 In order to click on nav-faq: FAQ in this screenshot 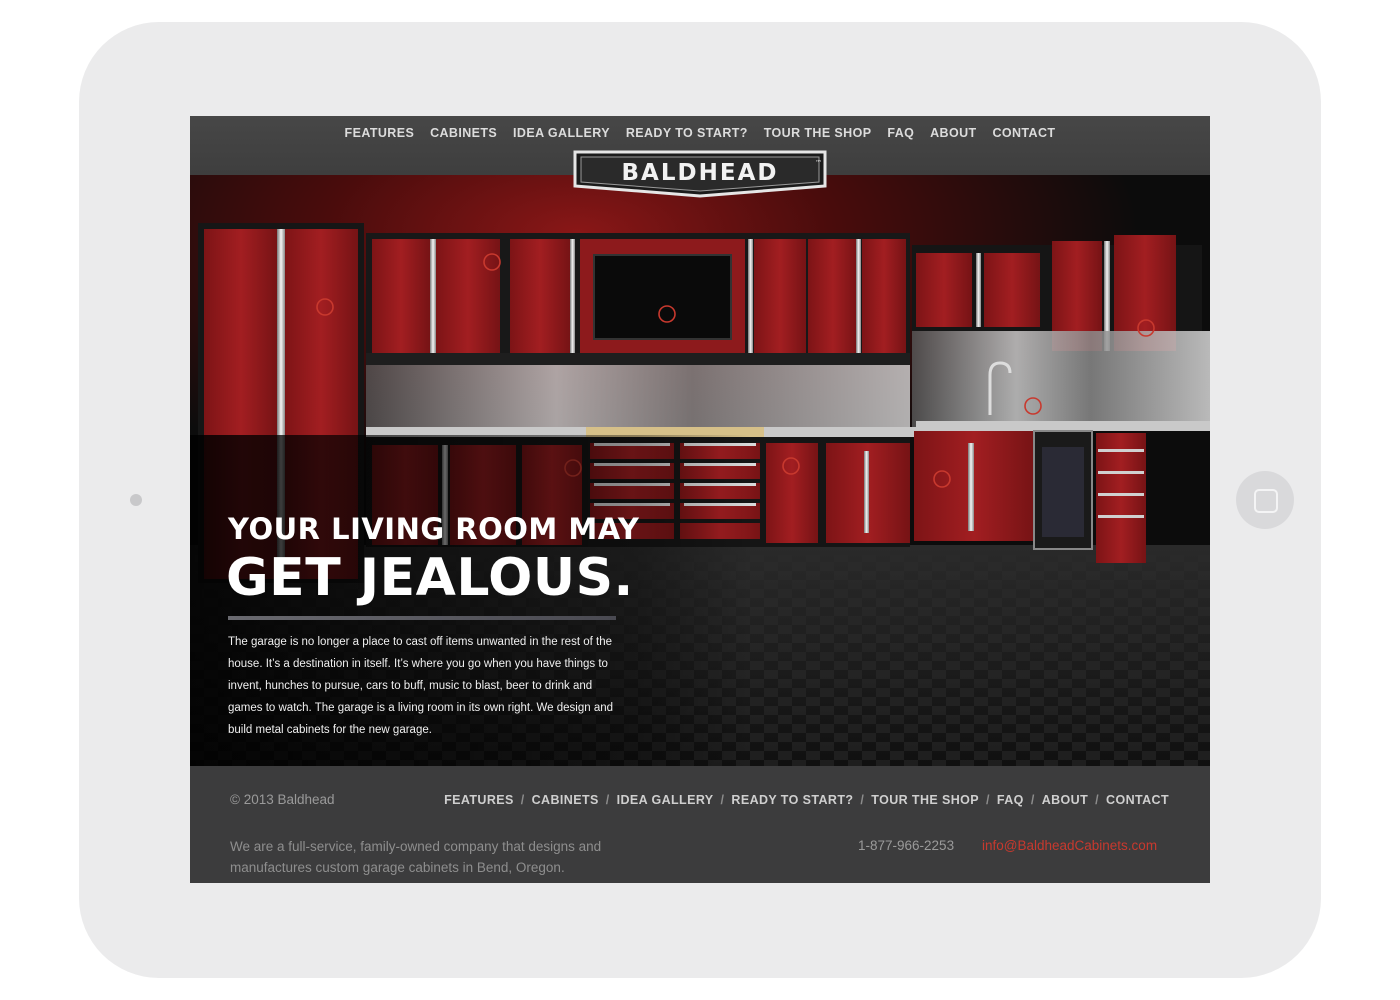, I will do `click(900, 133)`.